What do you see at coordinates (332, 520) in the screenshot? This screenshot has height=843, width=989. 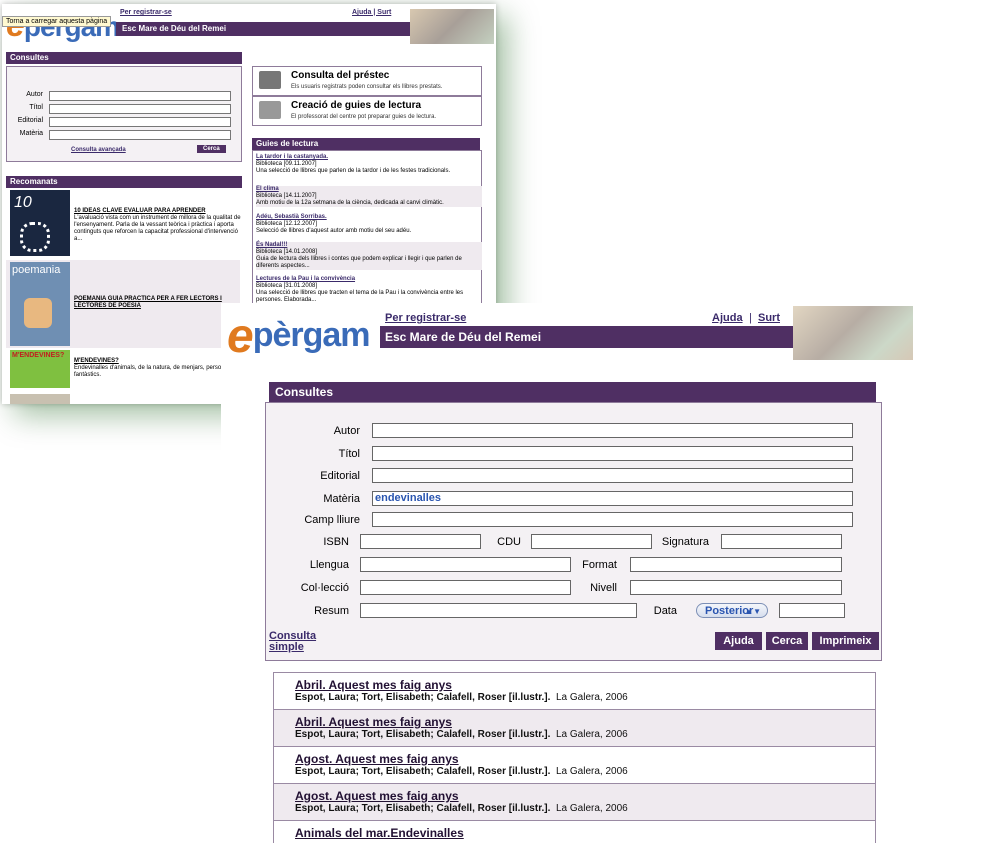 I see `camp-lliure-label: Camp lliure` at bounding box center [332, 520].